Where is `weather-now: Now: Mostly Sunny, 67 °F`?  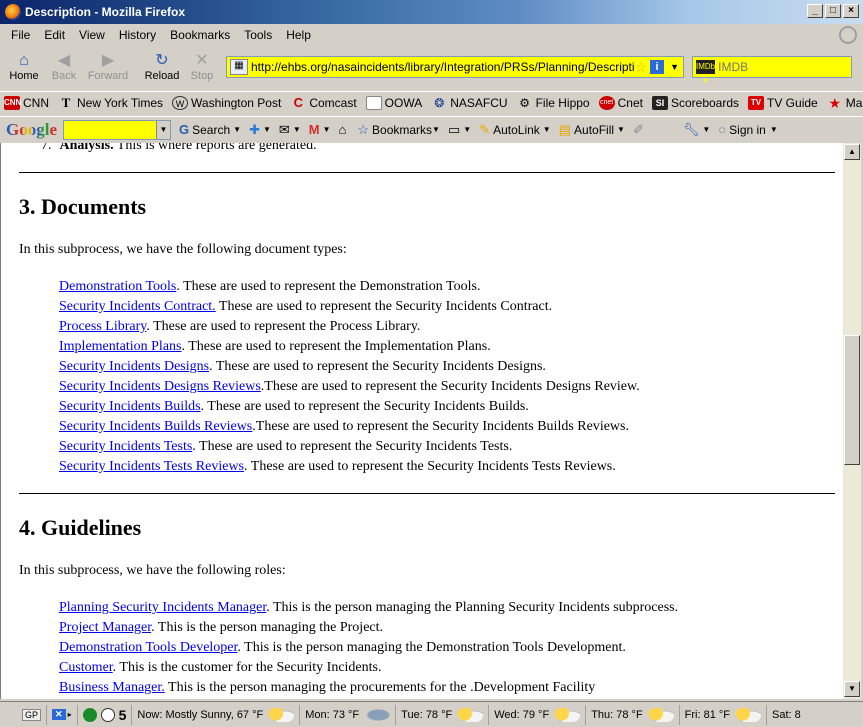 weather-now: Now: Mostly Sunny, 67 °F is located at coordinates (216, 714).